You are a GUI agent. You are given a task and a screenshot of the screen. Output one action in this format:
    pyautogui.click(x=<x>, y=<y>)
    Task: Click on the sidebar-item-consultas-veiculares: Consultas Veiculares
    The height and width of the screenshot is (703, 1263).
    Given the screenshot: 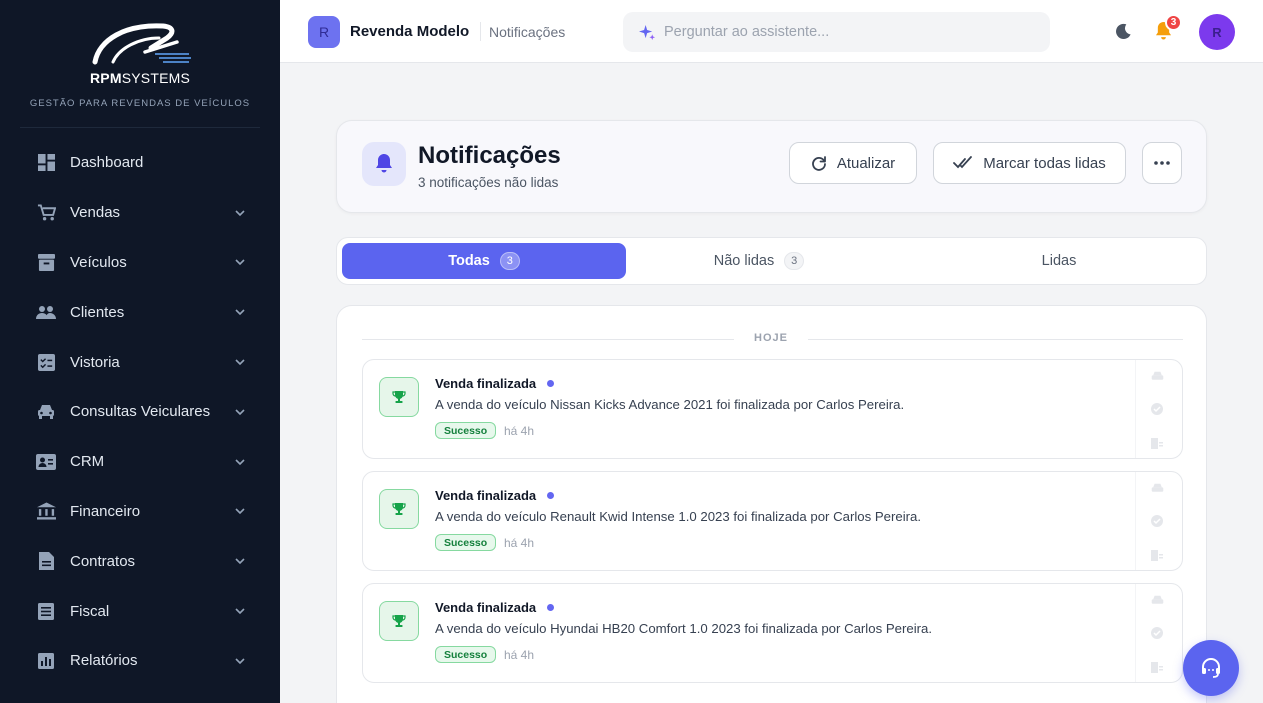 What is the action you would take?
    pyautogui.click(x=140, y=412)
    